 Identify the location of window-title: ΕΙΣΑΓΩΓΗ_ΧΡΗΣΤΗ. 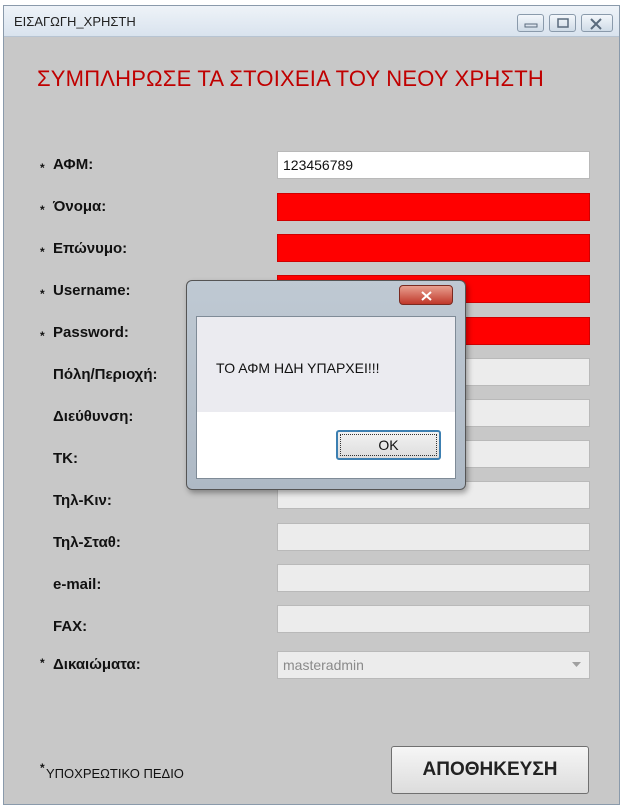
(75, 21).